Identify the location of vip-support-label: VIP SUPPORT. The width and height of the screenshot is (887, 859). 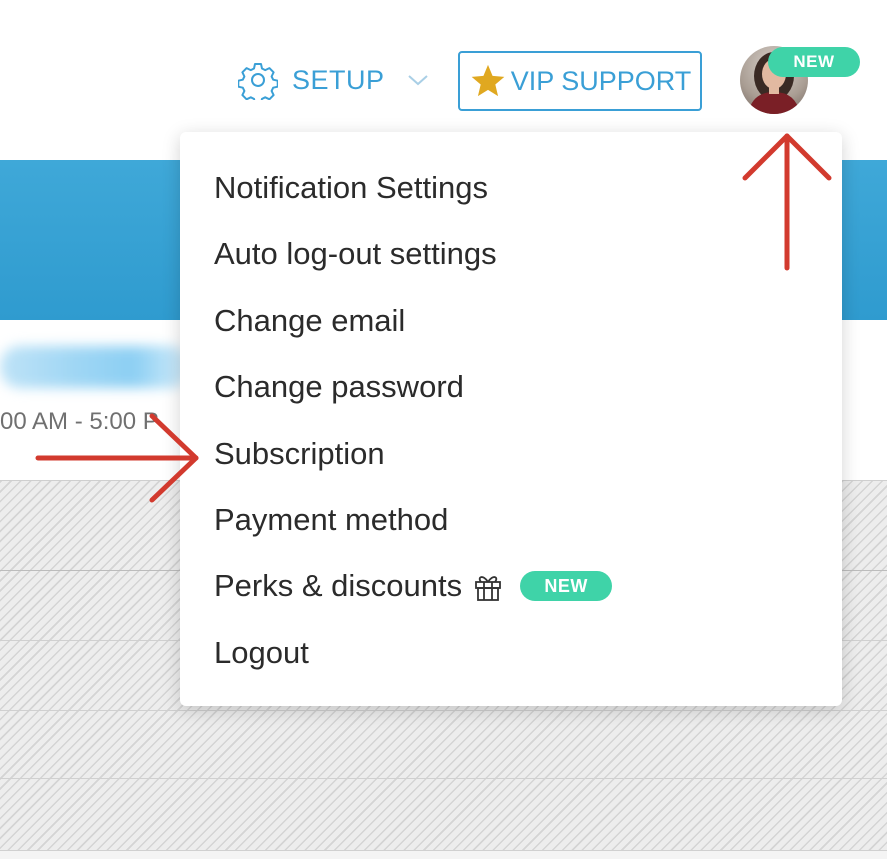
(601, 80).